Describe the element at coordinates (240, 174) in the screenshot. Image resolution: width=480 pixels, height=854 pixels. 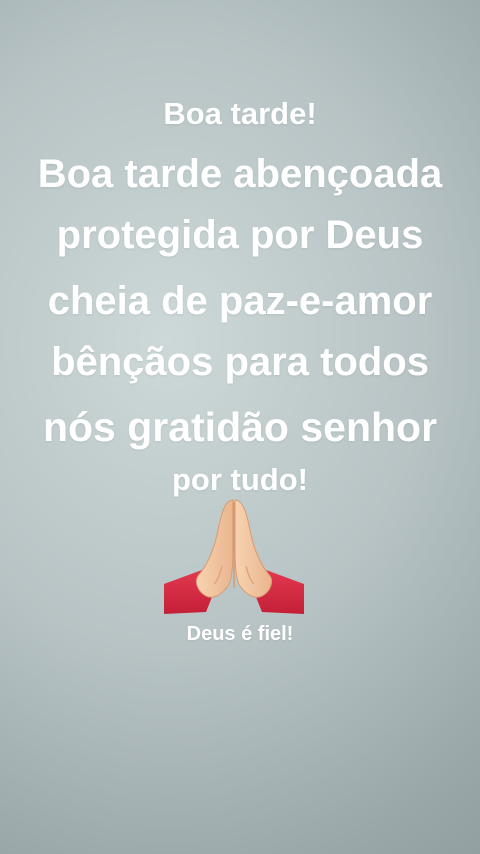
I see `message-line-1: Boa tarde abençoada` at that location.